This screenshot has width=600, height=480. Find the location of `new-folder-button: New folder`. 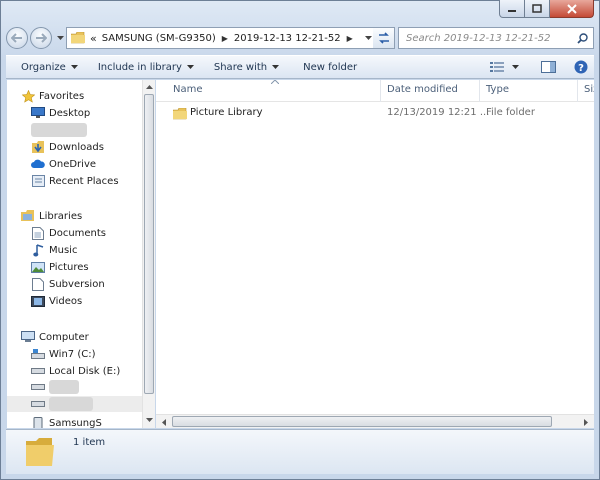

new-folder-button: New folder is located at coordinates (330, 67).